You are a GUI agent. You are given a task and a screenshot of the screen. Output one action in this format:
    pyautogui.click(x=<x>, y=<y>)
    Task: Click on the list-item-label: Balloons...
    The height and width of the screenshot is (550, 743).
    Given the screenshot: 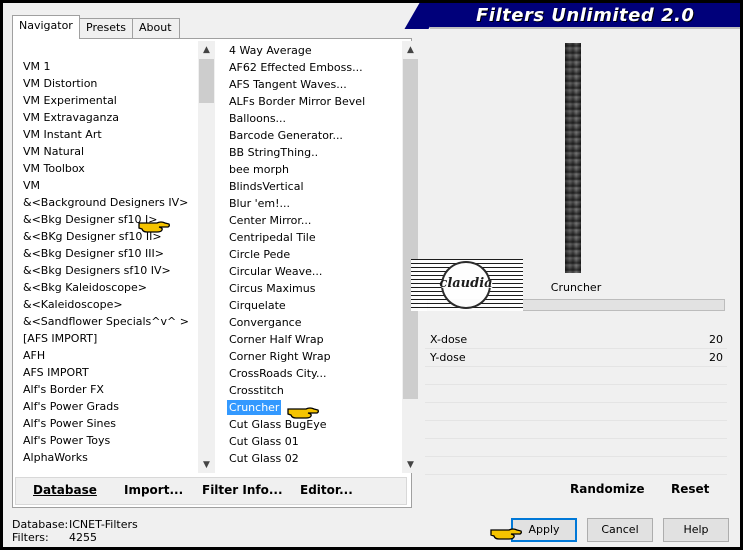 What is the action you would take?
    pyautogui.click(x=258, y=118)
    